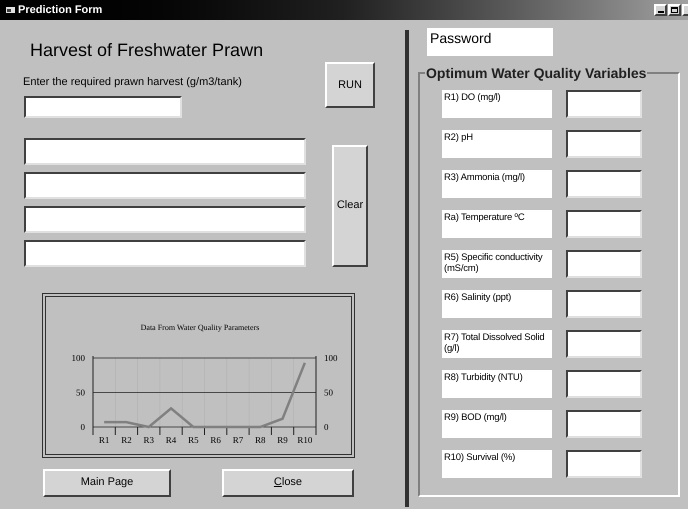  I want to click on x-tick-label: R8, so click(260, 439).